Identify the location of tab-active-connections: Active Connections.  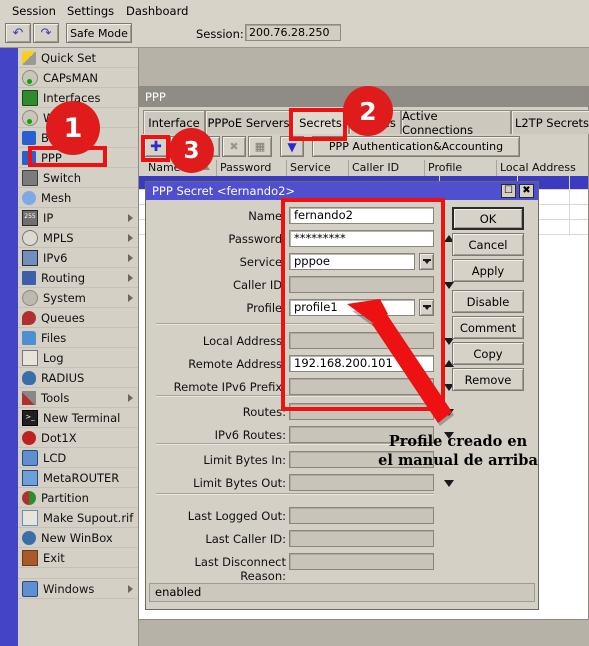
(456, 123).